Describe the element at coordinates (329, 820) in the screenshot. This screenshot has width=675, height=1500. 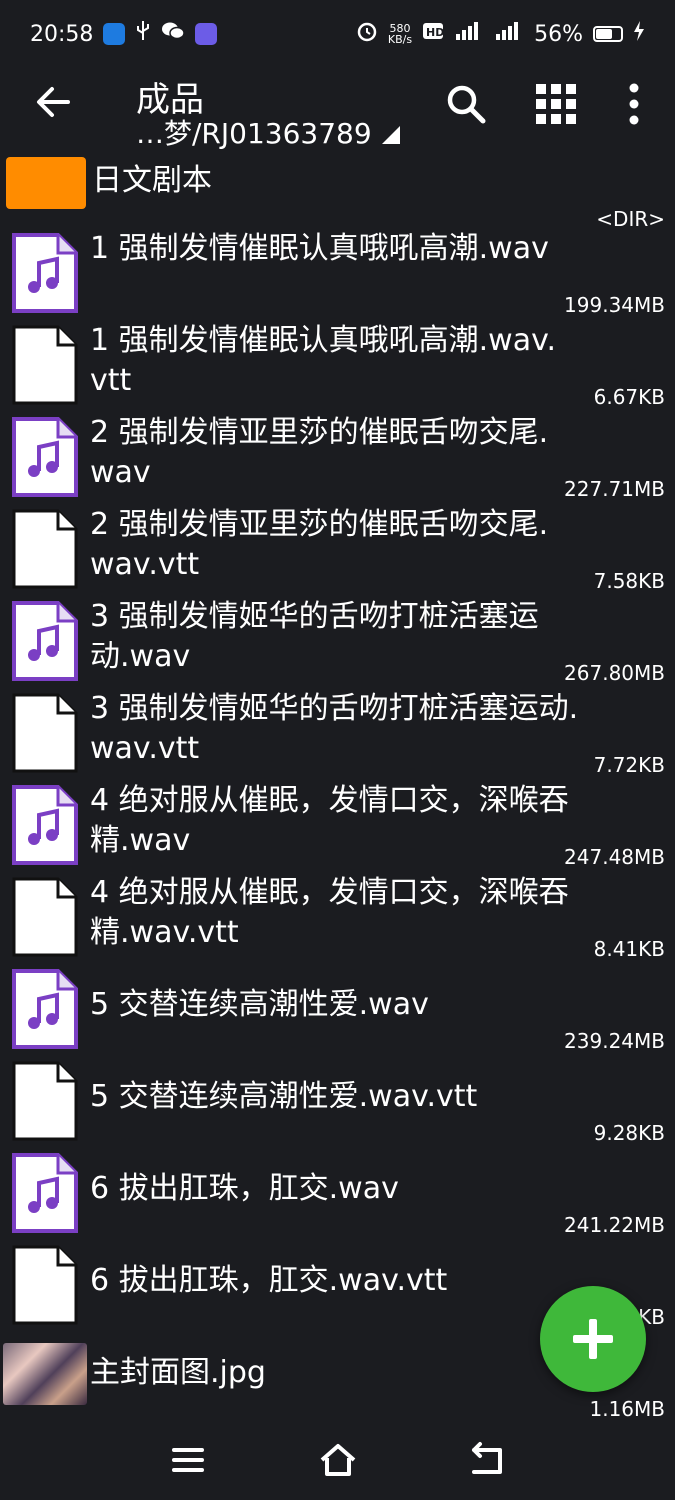
I see `file-name: 4 绝对服从催眠，发情口交，深喉吞精.wav` at that location.